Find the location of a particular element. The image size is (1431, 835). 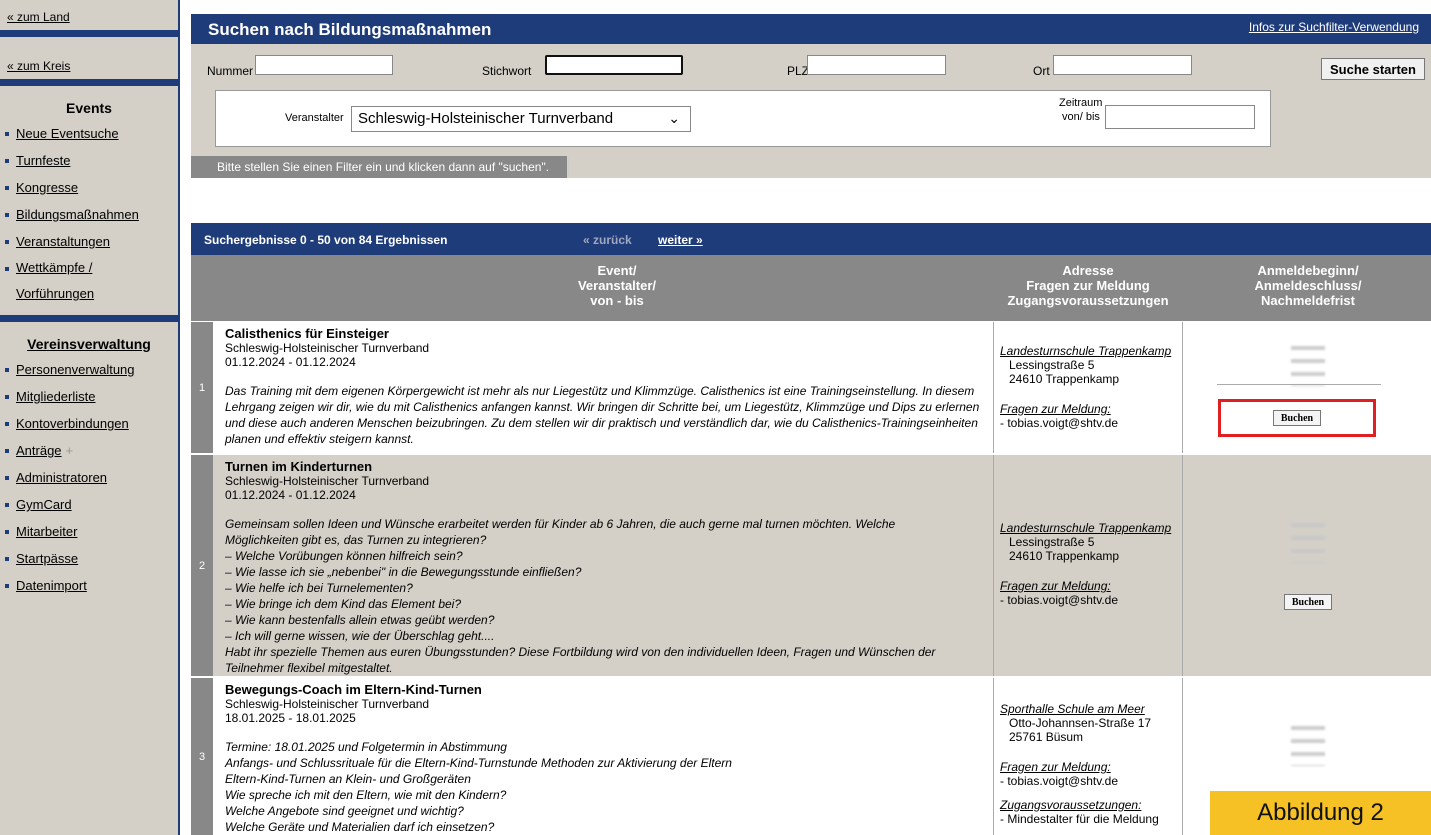

plus-icon: + is located at coordinates (70, 450).